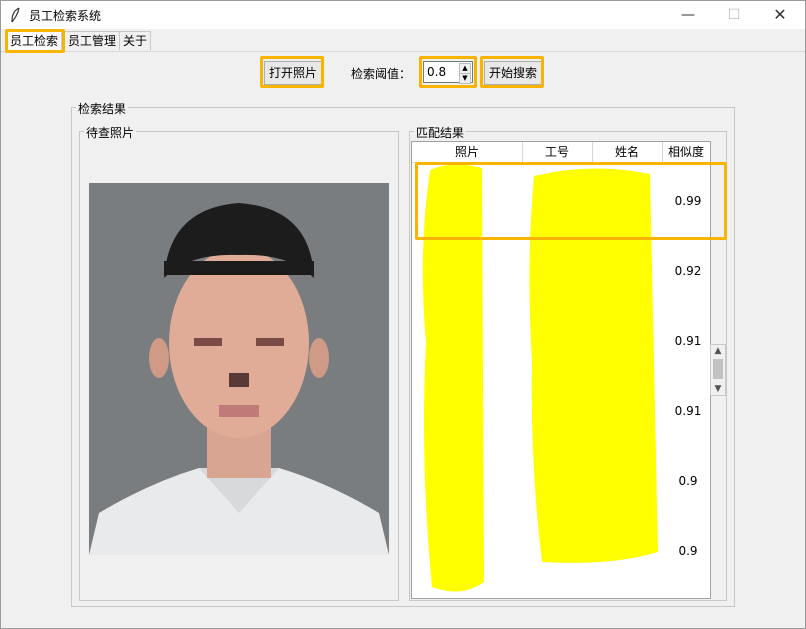 The height and width of the screenshot is (629, 806). I want to click on maximize-button: ☐, so click(734, 15).